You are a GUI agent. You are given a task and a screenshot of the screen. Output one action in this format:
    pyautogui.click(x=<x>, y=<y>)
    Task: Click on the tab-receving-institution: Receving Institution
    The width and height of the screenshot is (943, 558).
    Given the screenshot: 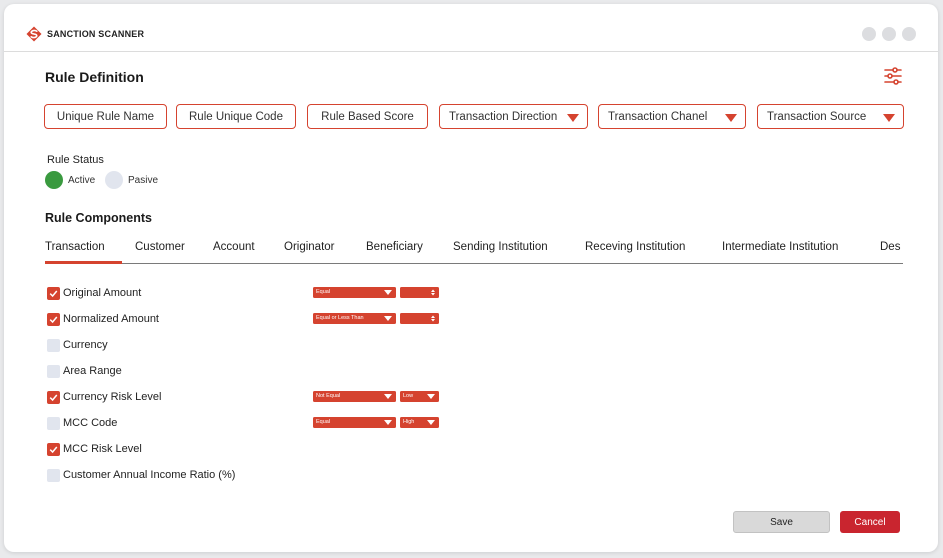 What is the action you would take?
    pyautogui.click(x=635, y=247)
    